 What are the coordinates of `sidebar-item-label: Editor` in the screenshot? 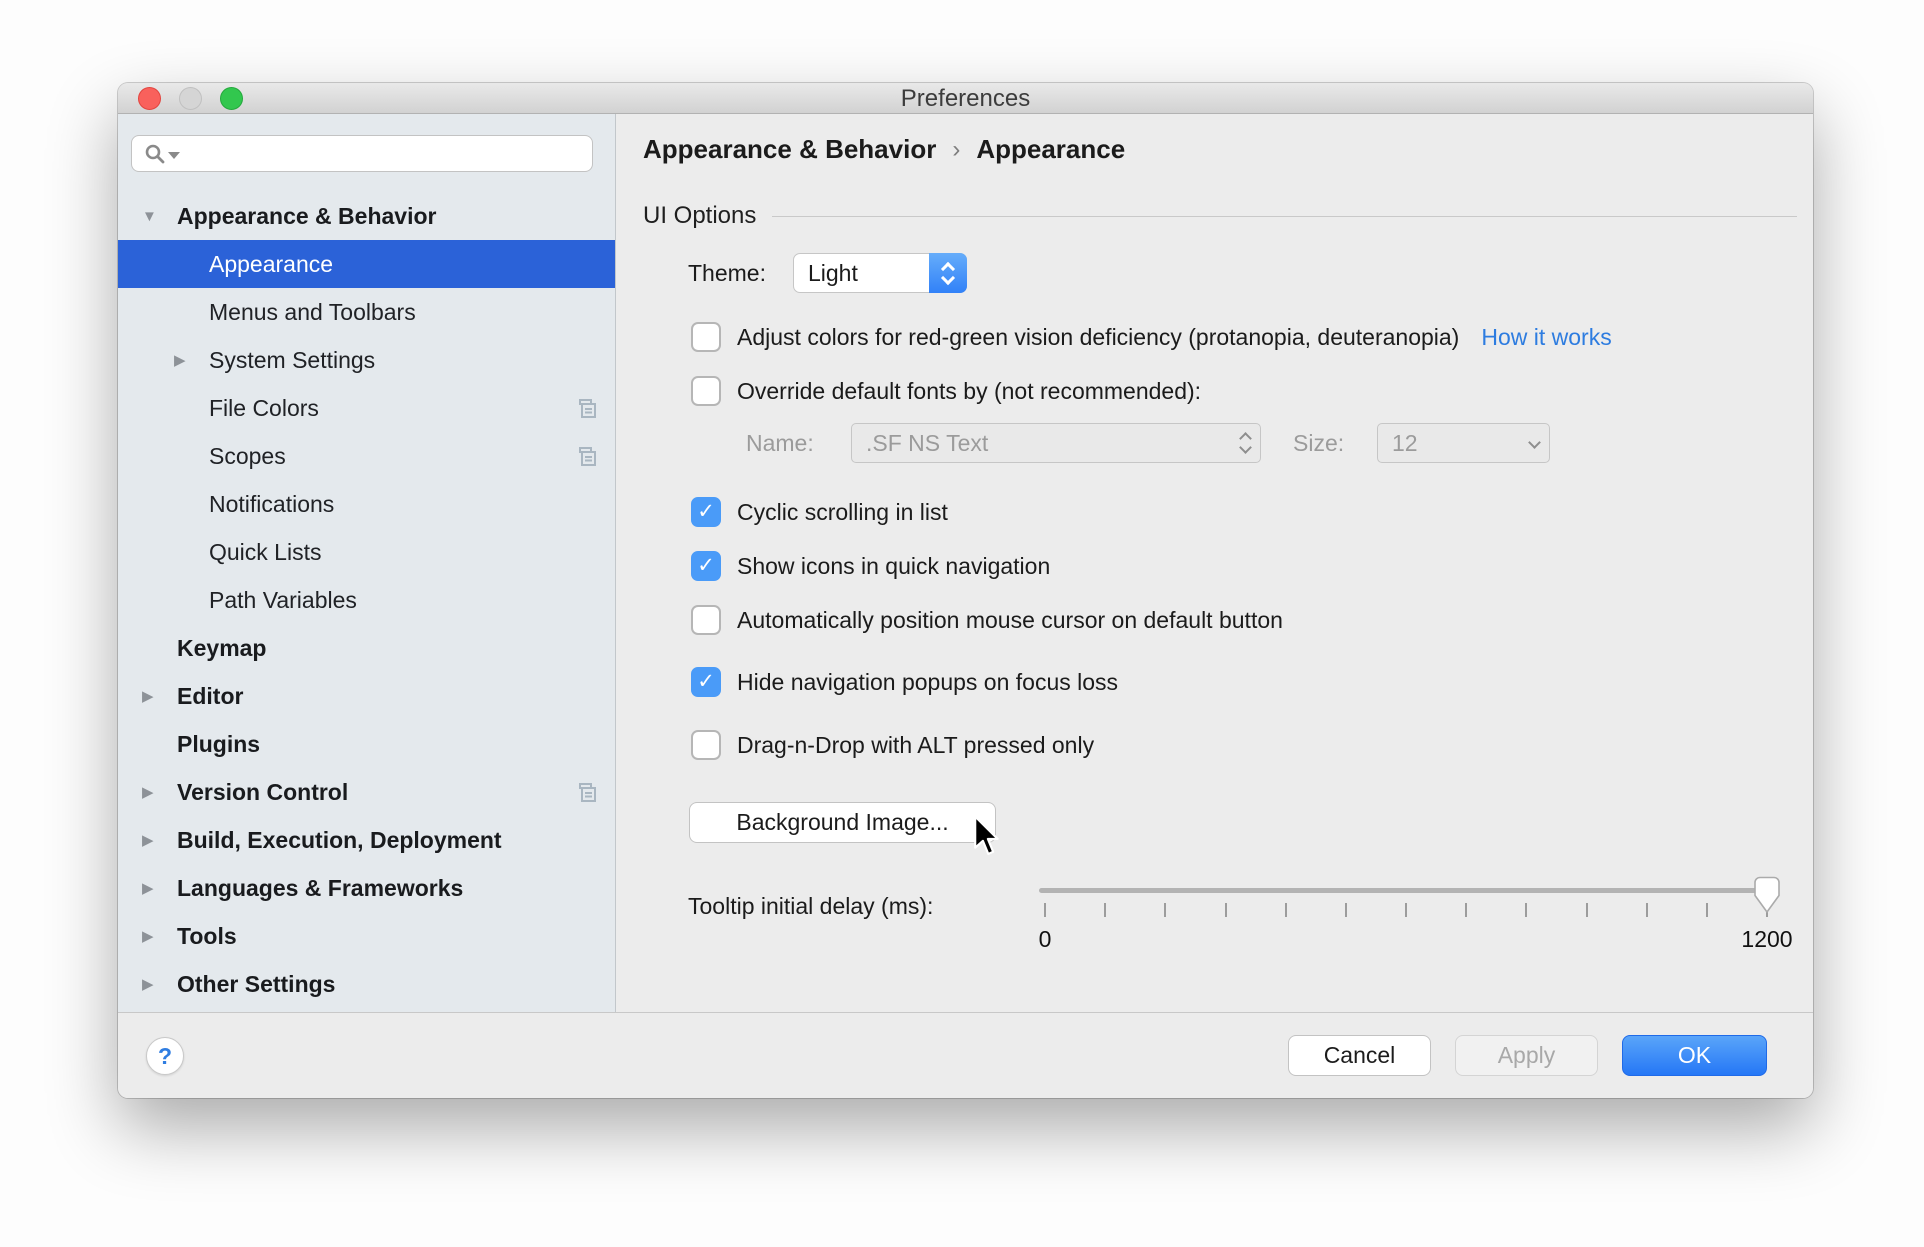 It's located at (210, 695).